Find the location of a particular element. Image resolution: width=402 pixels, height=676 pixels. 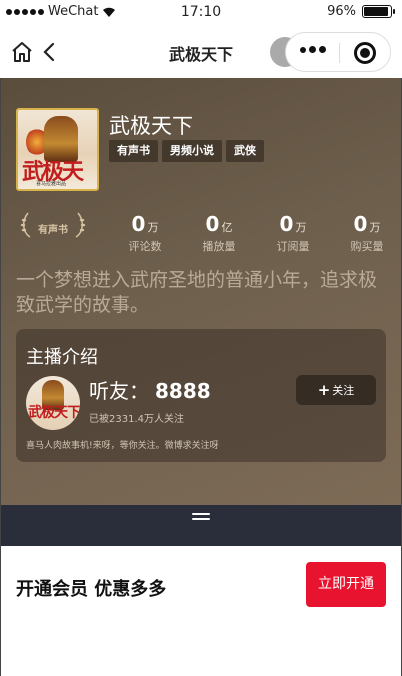

book-title: 武极天下 is located at coordinates (151, 126).